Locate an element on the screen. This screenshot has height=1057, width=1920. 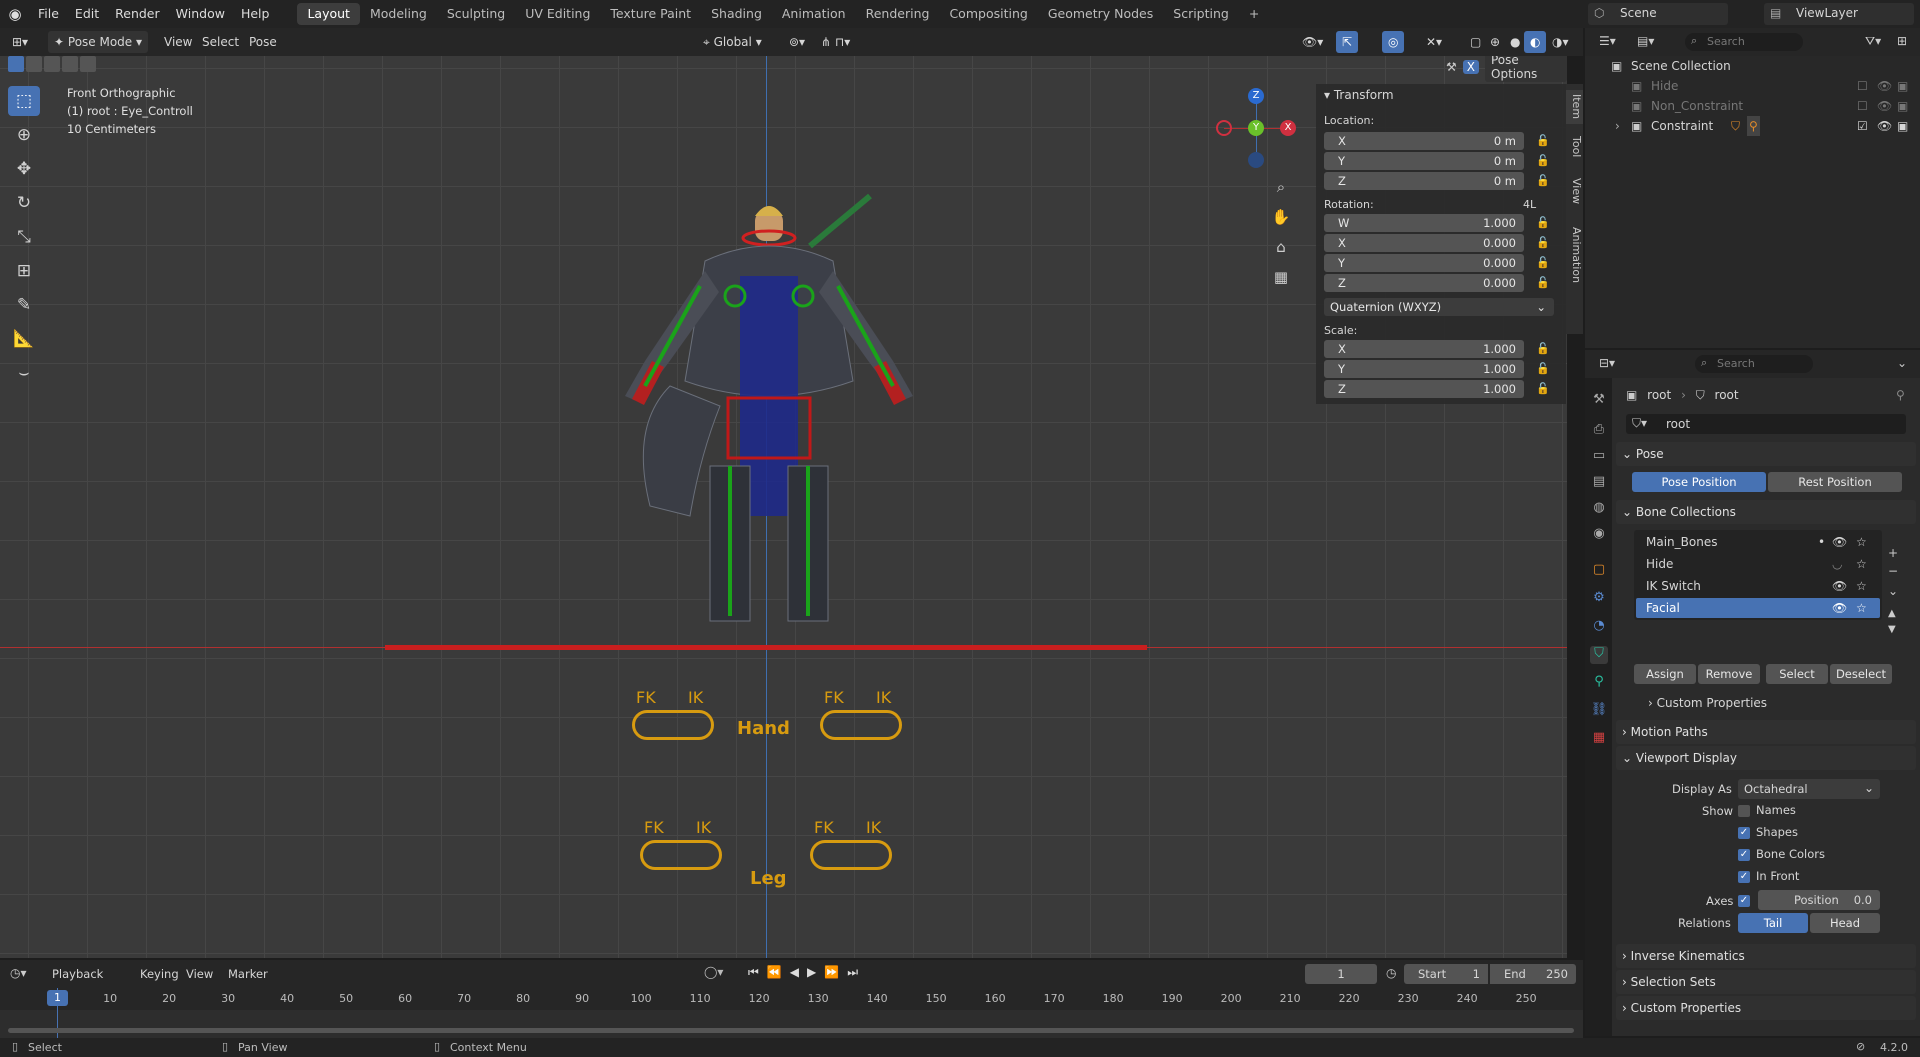
object-icon: ▢ is located at coordinates (1599, 571).